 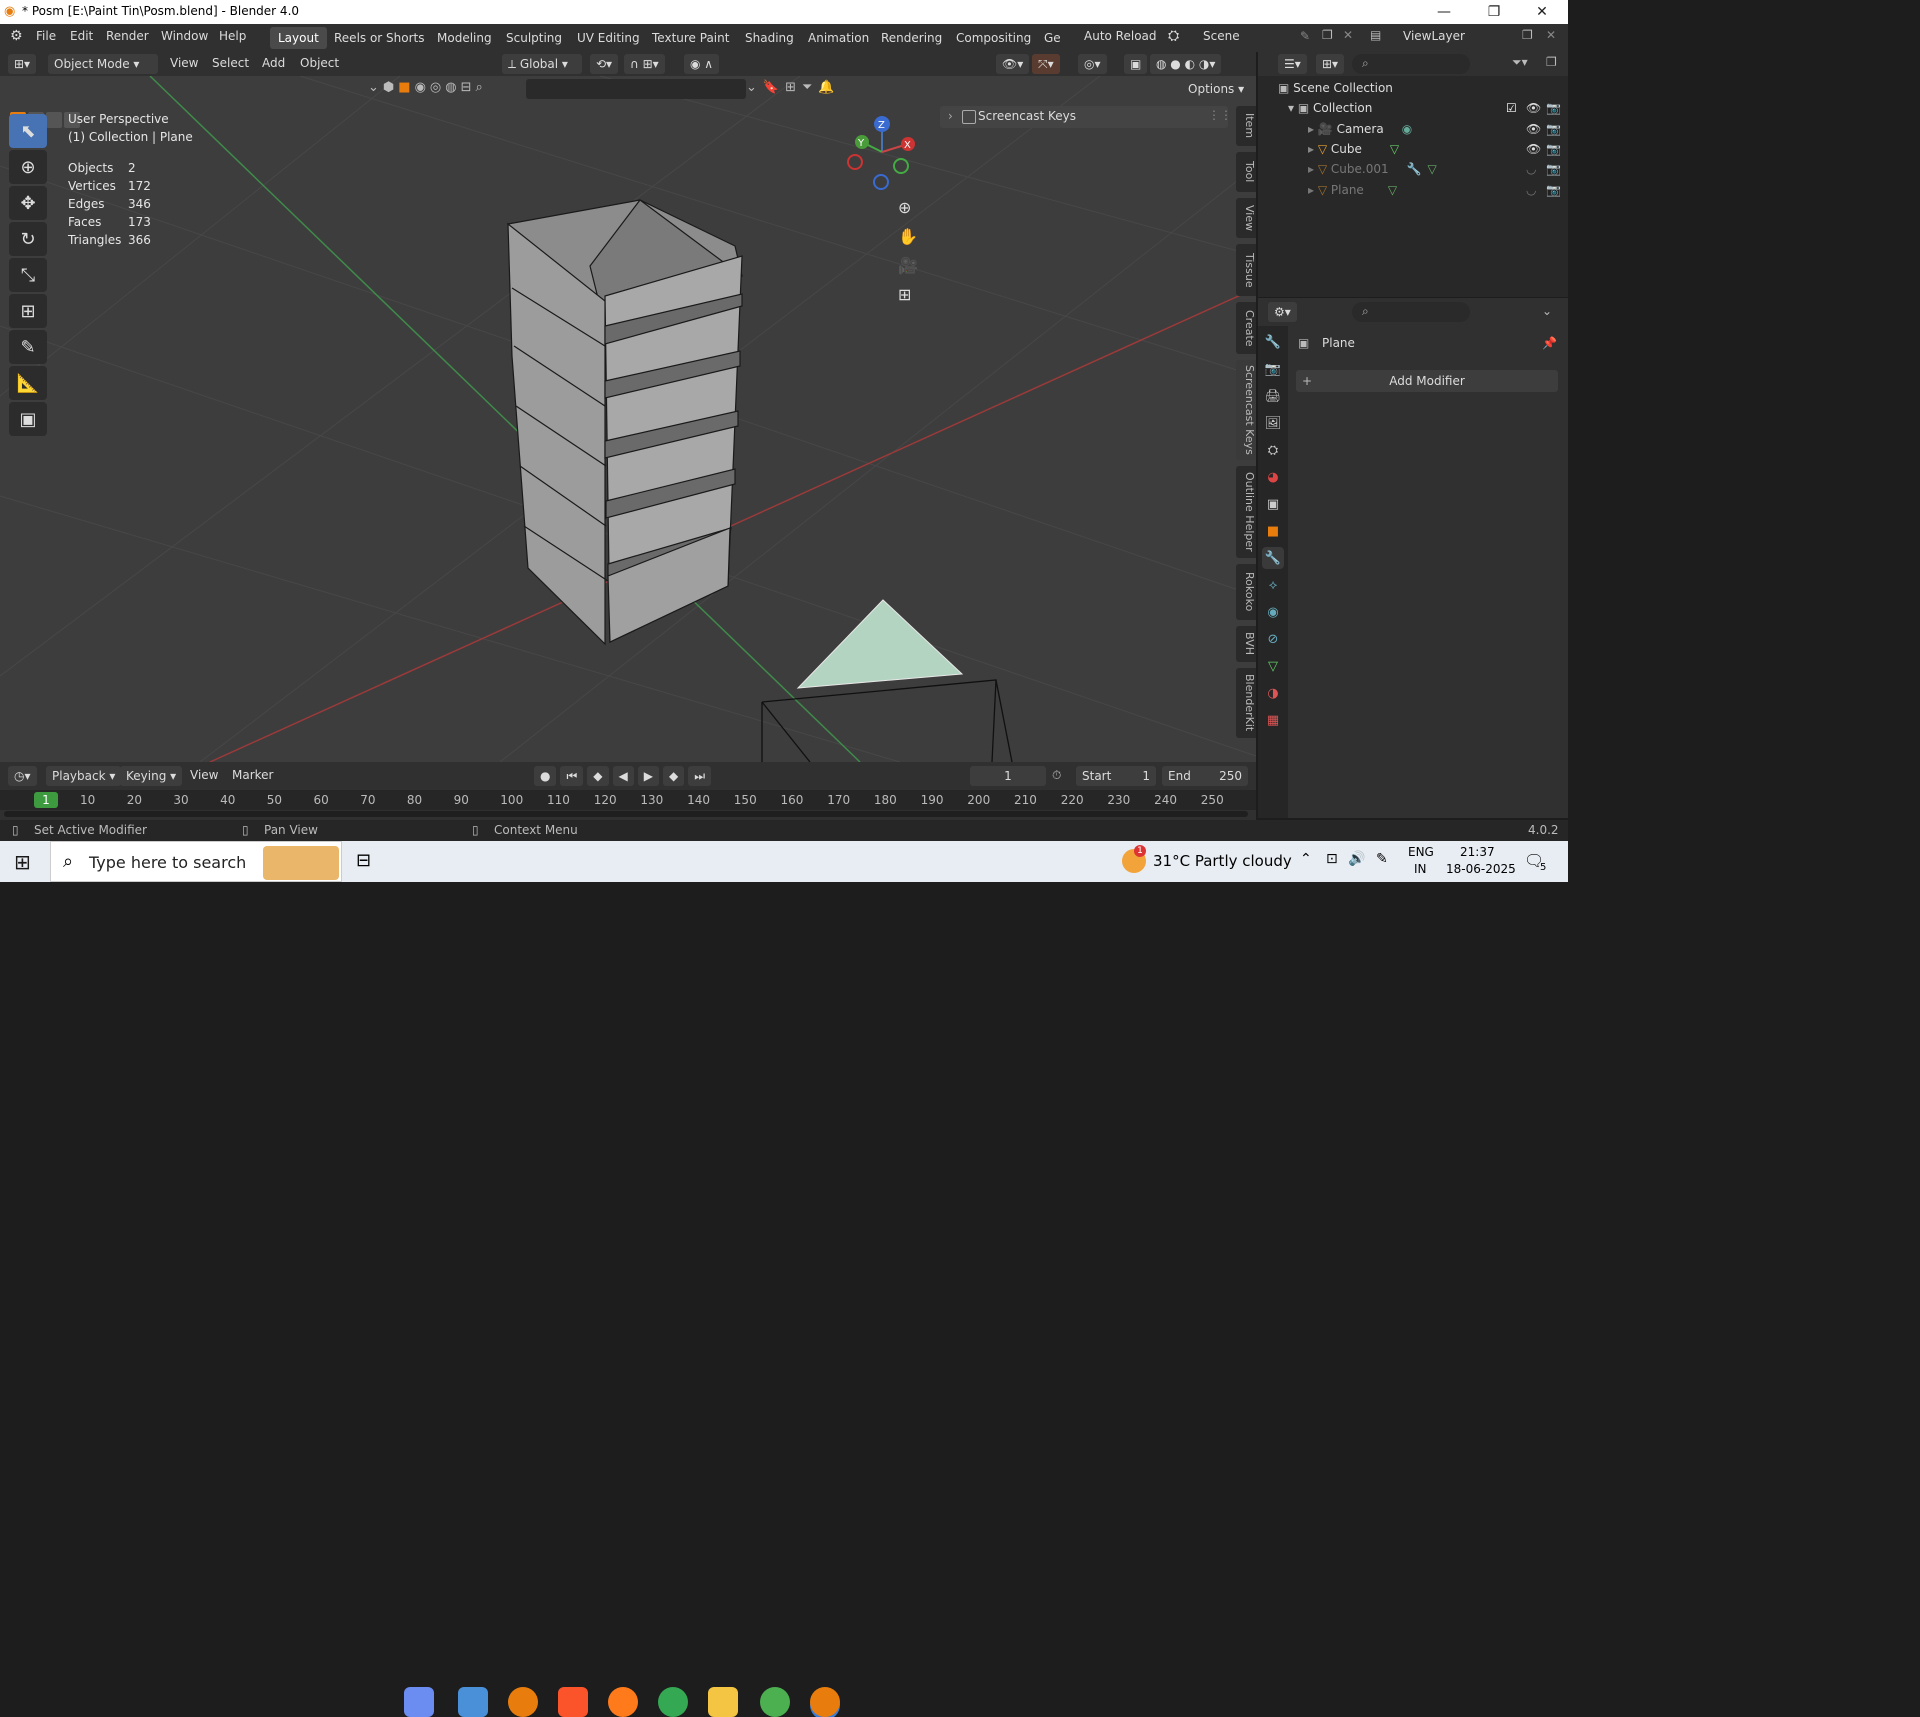 I want to click on windows-start-icon: ⊞, so click(x=22, y=862).